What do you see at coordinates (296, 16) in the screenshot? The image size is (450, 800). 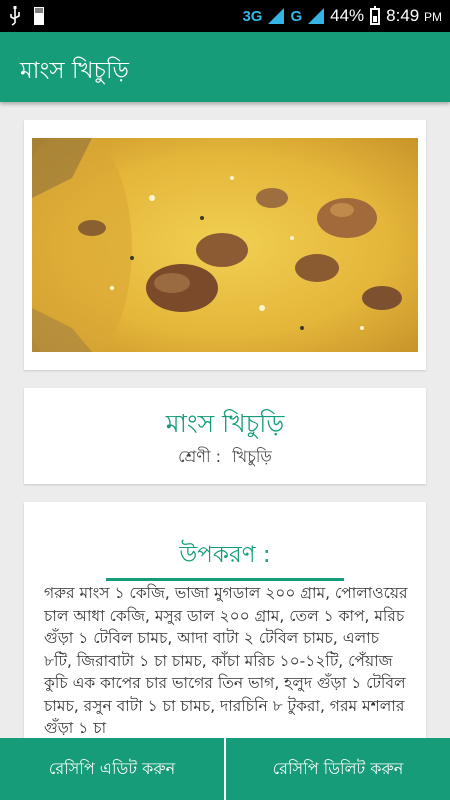 I see `network-type-2: G` at bounding box center [296, 16].